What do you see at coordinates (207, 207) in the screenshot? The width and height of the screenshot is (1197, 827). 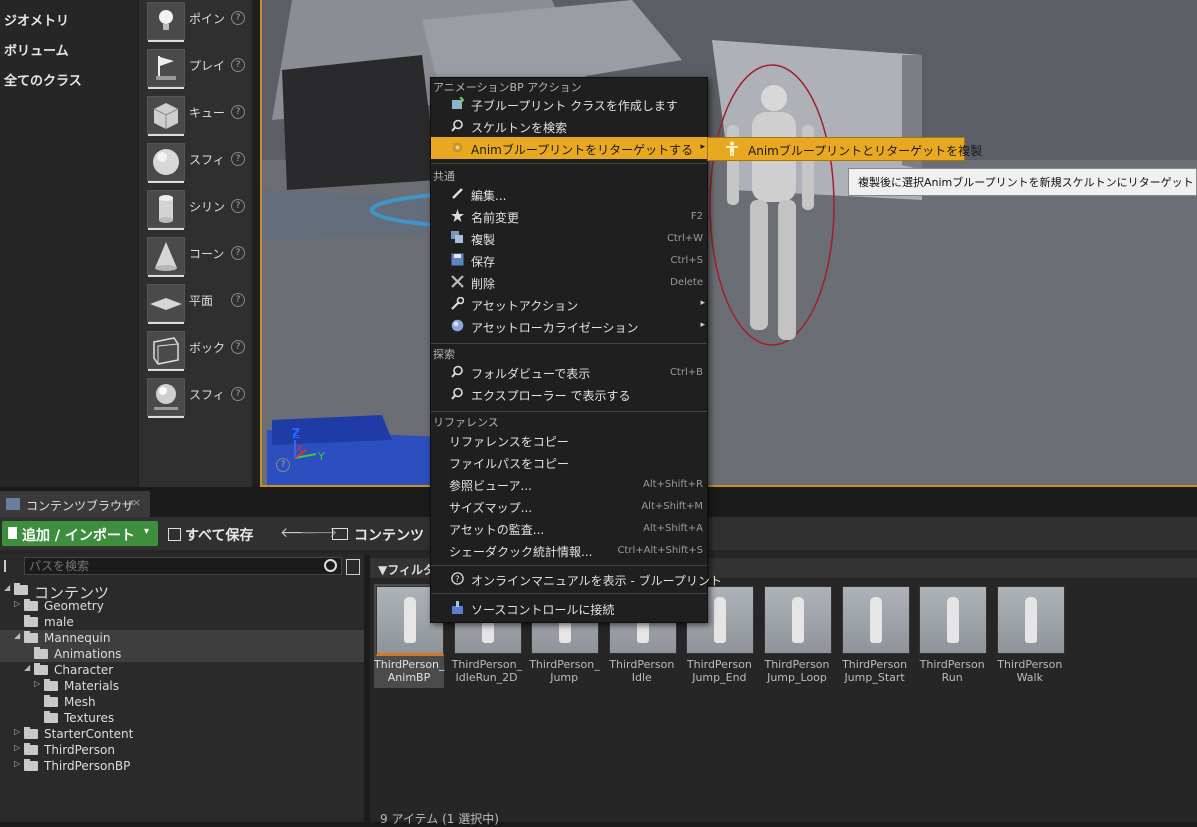 I see `place-item-label: シリン` at bounding box center [207, 207].